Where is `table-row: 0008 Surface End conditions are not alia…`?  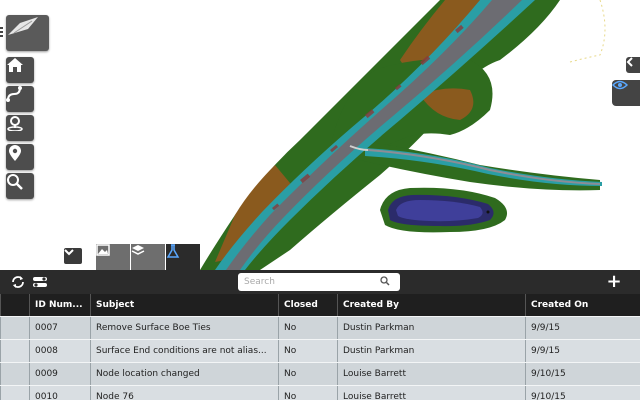 table-row: 0008 Surface End conditions are not alia… is located at coordinates (320, 350).